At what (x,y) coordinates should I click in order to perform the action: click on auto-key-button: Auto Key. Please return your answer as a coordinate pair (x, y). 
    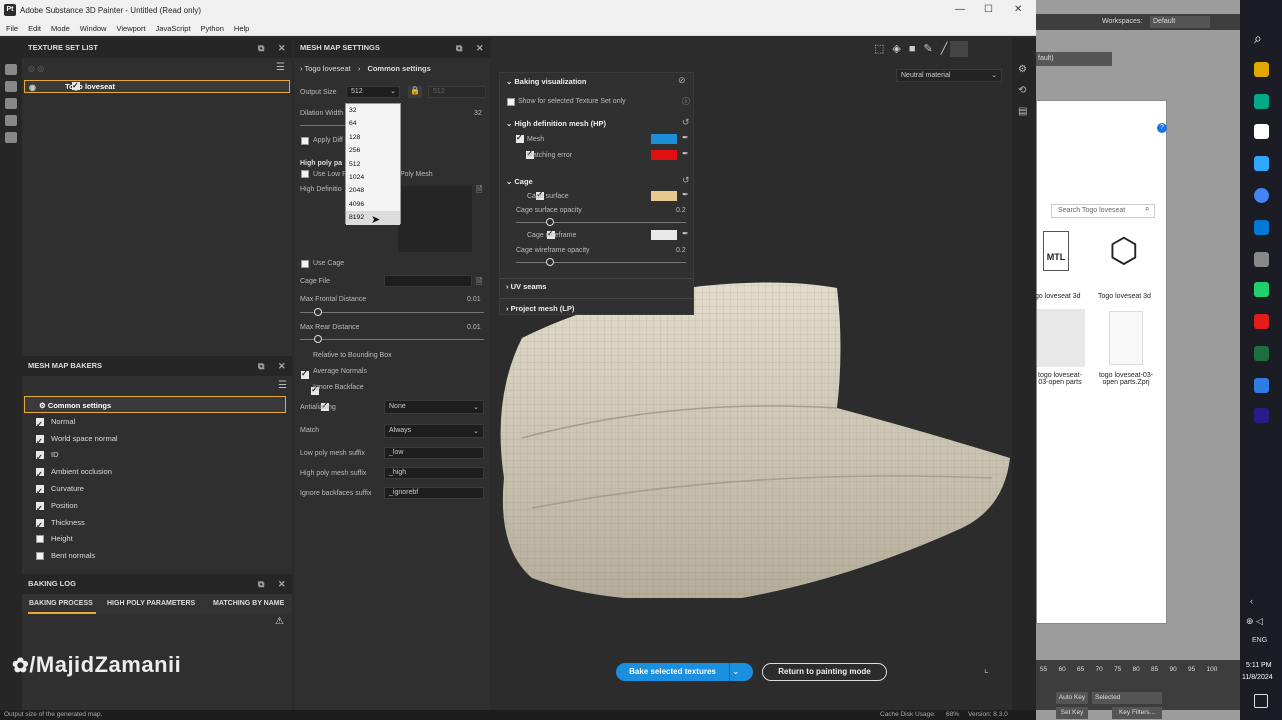
    Looking at the image, I should click on (1072, 698).